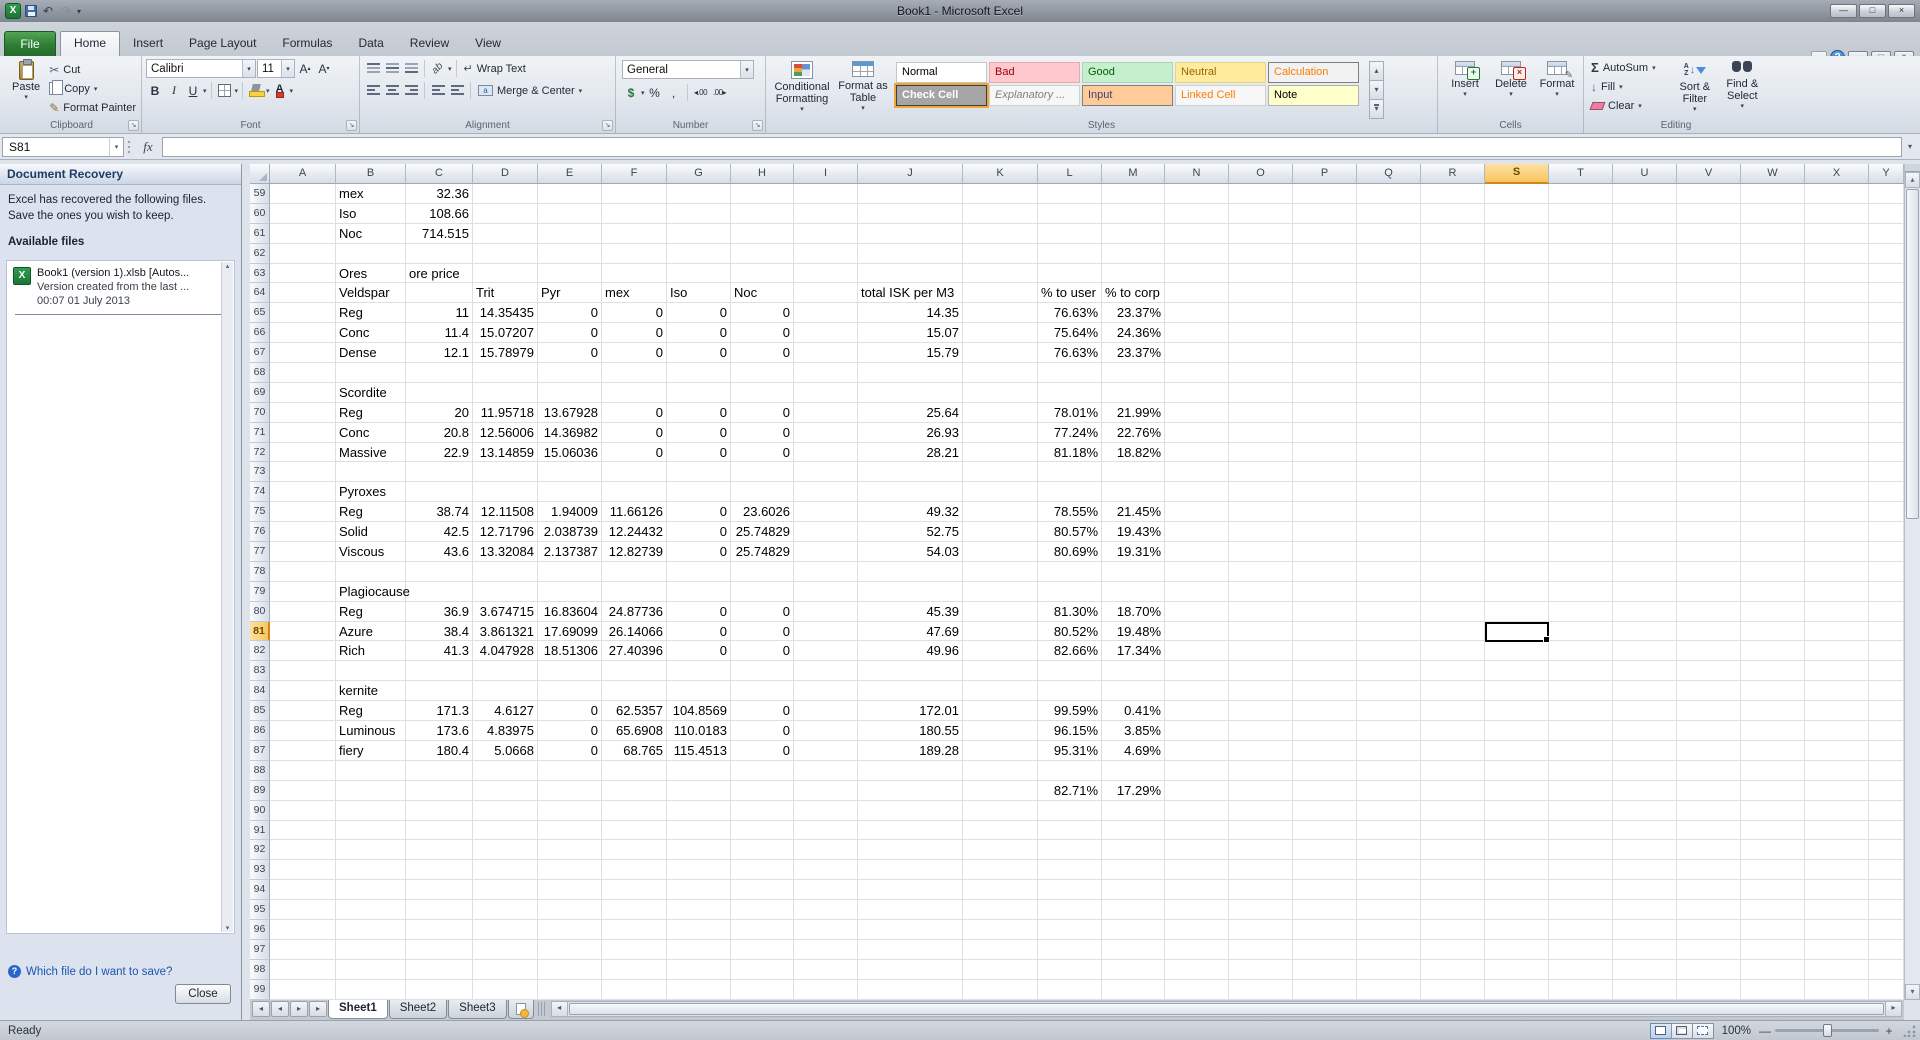  Describe the element at coordinates (570, 731) in the screenshot. I see `cell-E86: 0` at that location.